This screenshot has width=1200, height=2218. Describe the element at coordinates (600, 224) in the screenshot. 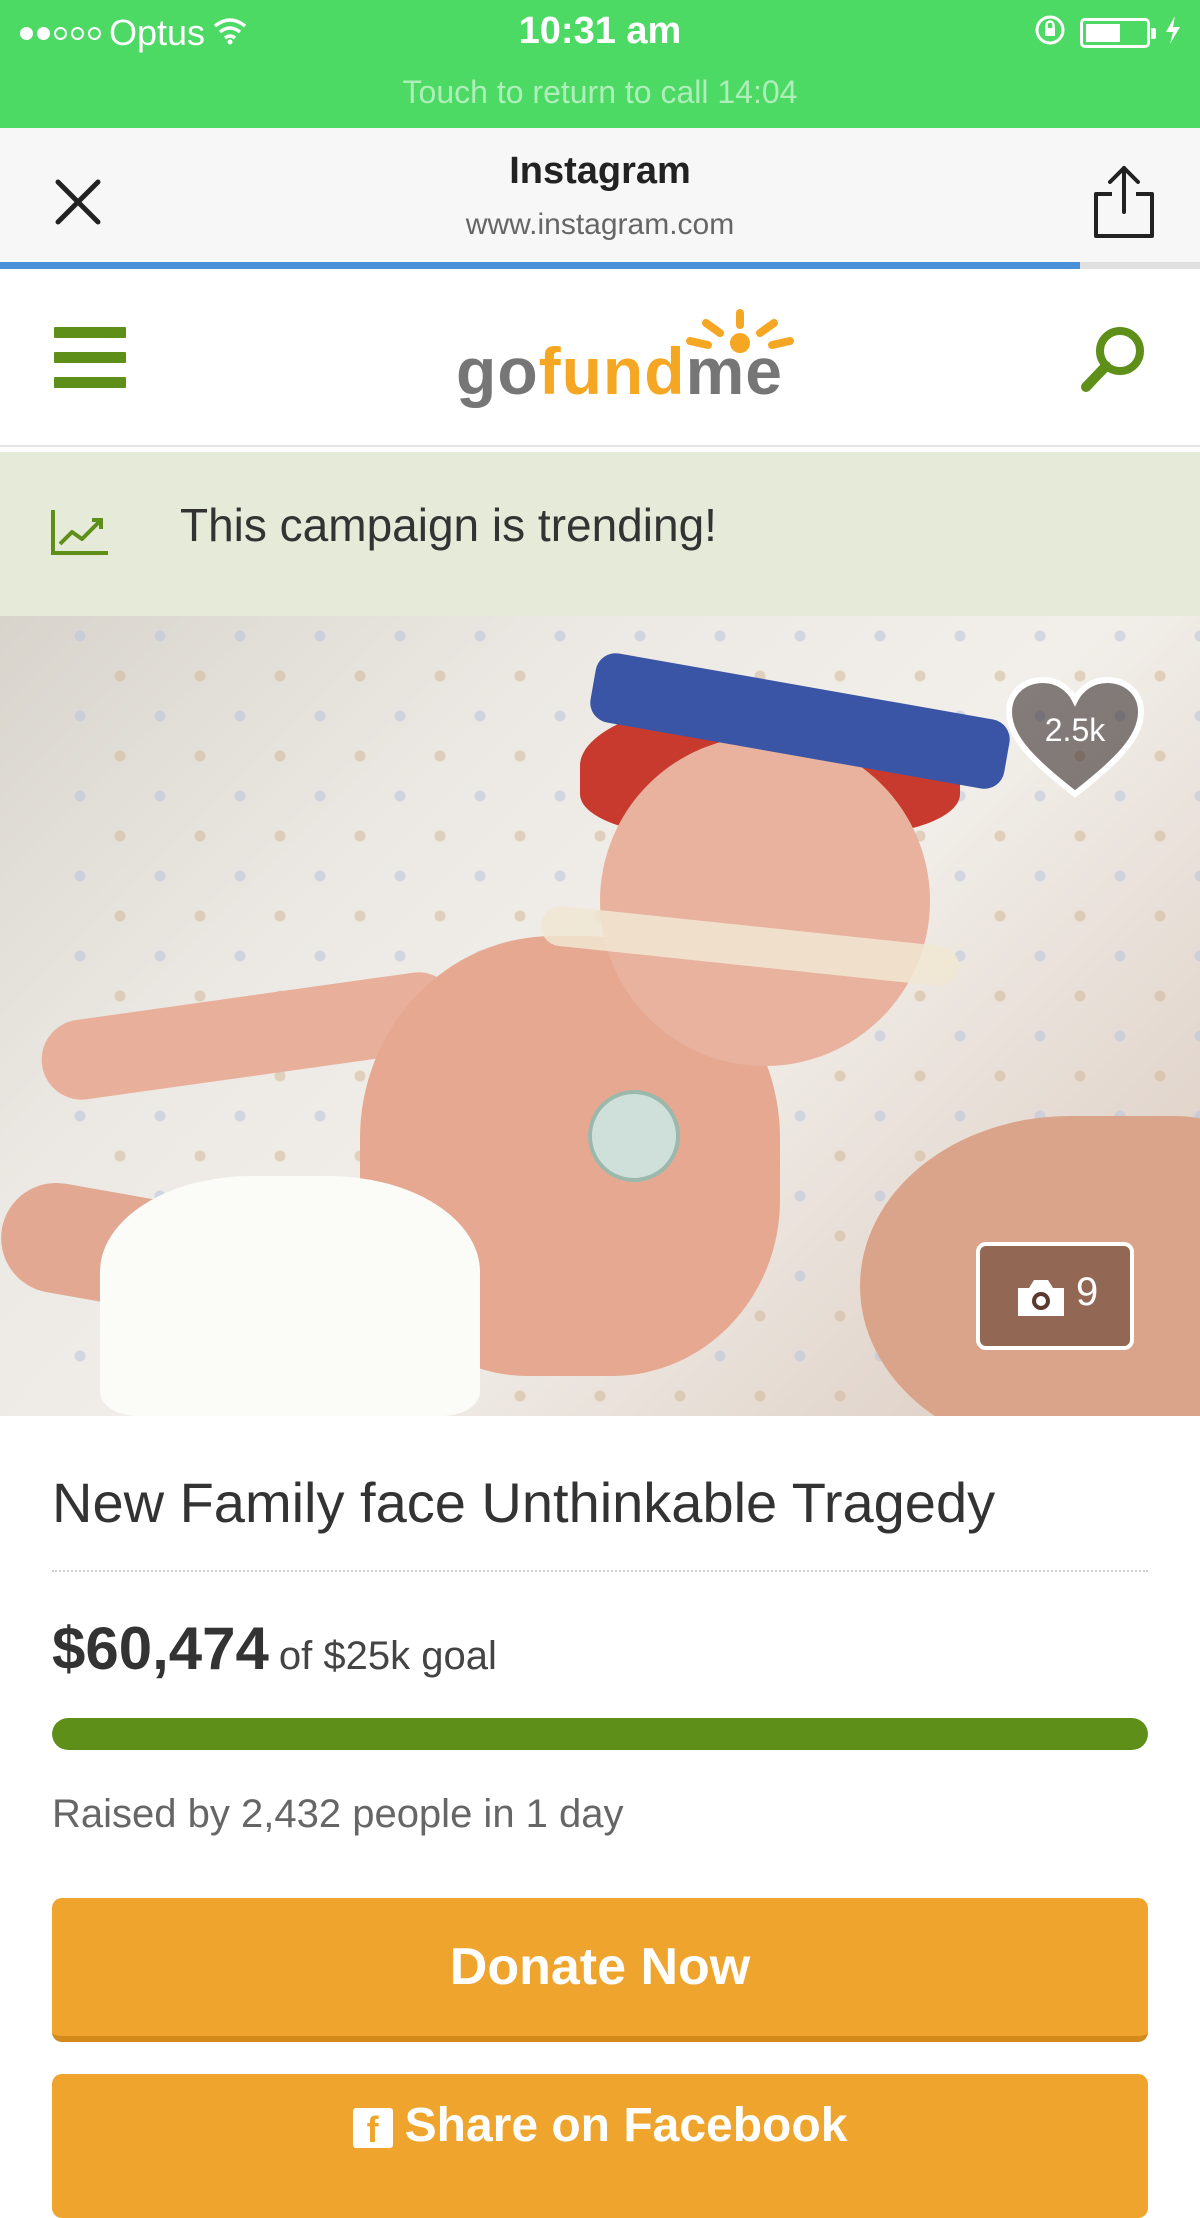

I see `browser-url: www.instagram.com` at that location.